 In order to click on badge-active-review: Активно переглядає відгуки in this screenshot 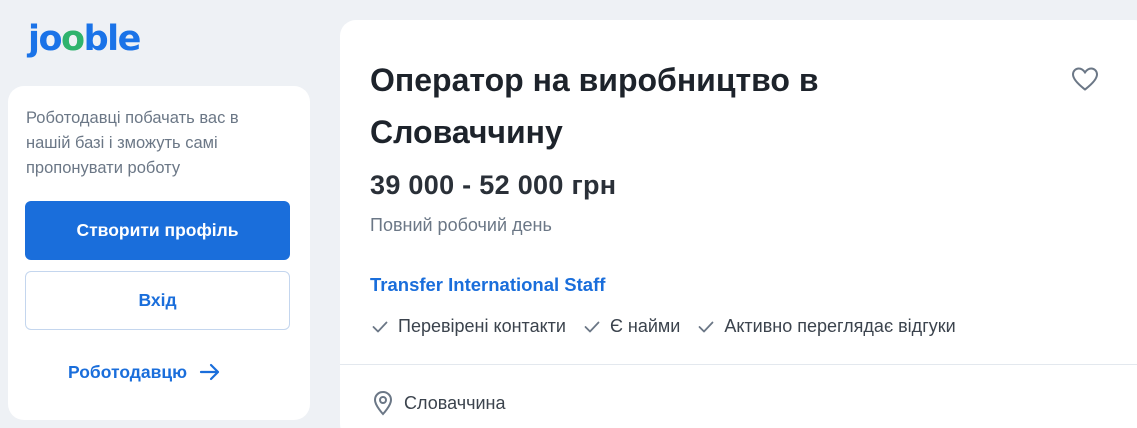, I will do `click(827, 326)`.